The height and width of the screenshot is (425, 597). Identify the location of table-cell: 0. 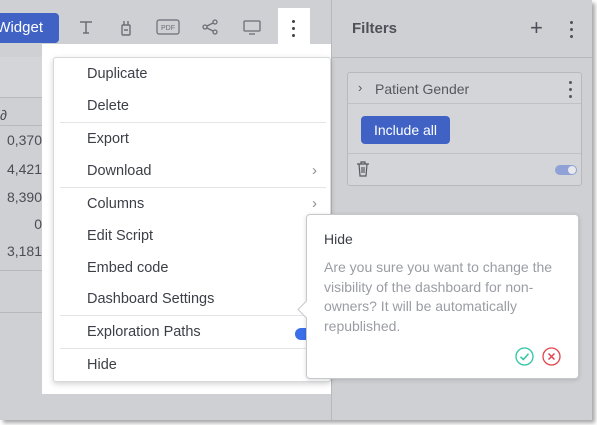
(38, 224).